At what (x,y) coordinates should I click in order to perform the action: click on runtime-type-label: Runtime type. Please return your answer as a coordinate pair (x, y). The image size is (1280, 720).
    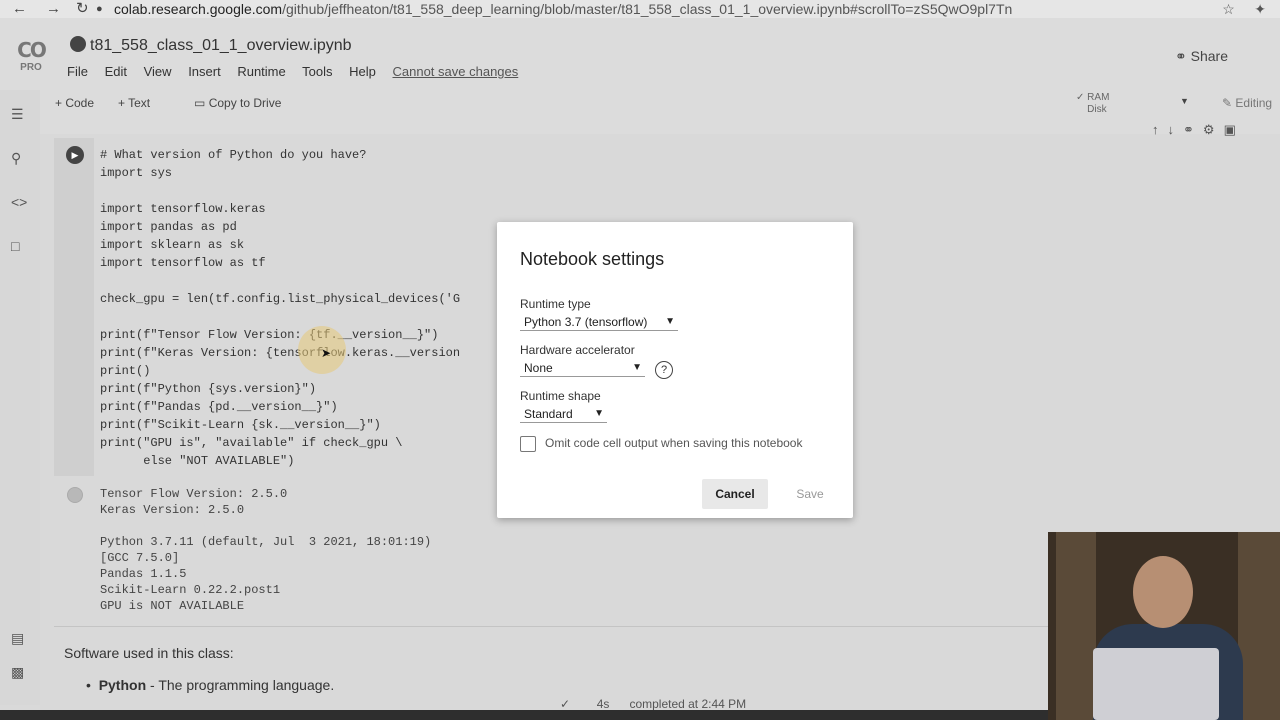
    Looking at the image, I should click on (555, 304).